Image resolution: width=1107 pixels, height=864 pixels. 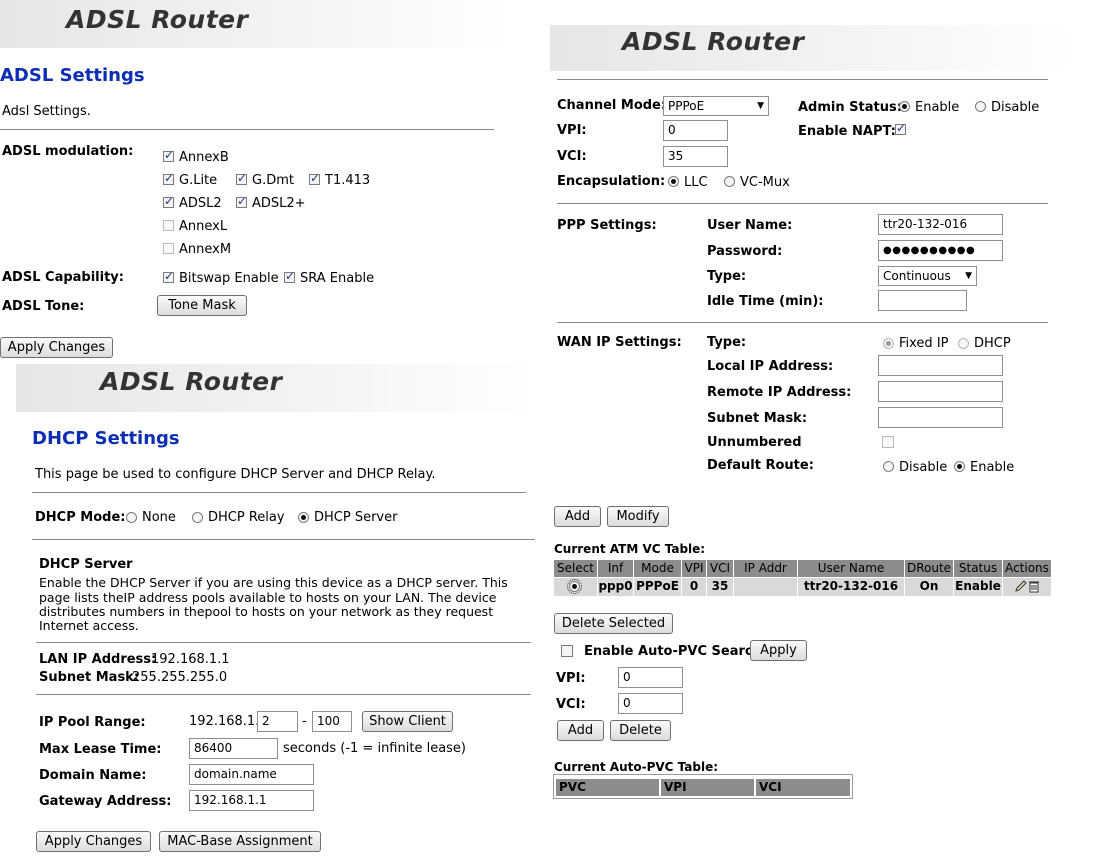 What do you see at coordinates (168, 276) in the screenshot?
I see `bitswap-checkbox` at bounding box center [168, 276].